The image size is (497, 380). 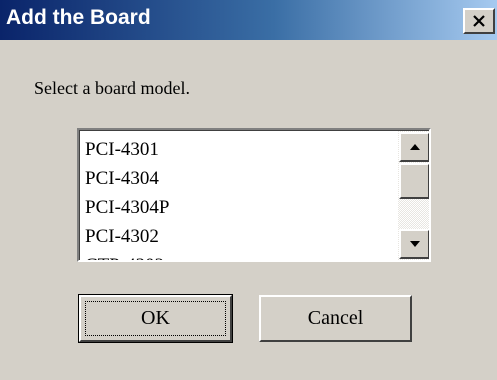 I want to click on close-icon, so click(x=479, y=21).